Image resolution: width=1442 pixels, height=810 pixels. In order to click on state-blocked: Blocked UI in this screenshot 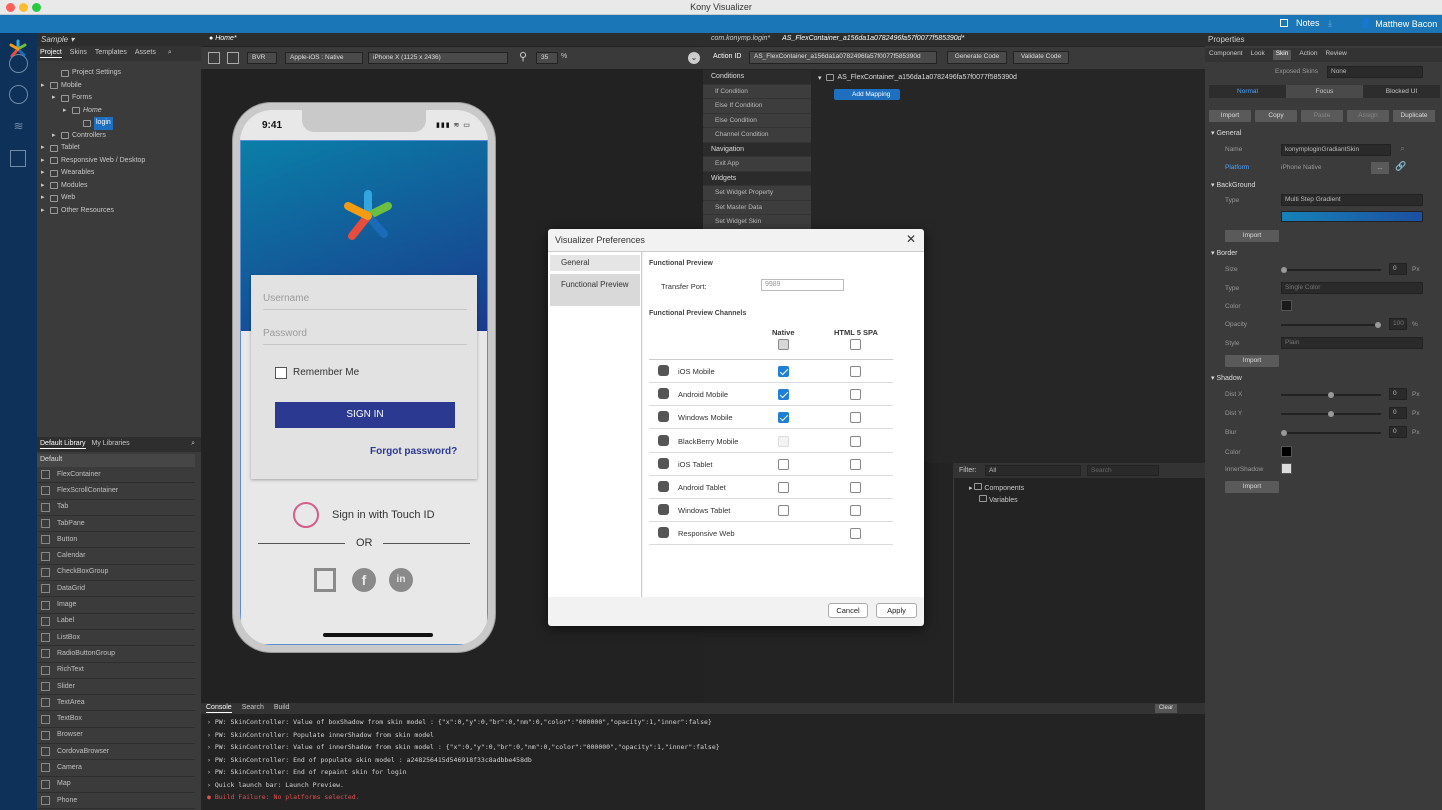, I will do `click(1401, 91)`.